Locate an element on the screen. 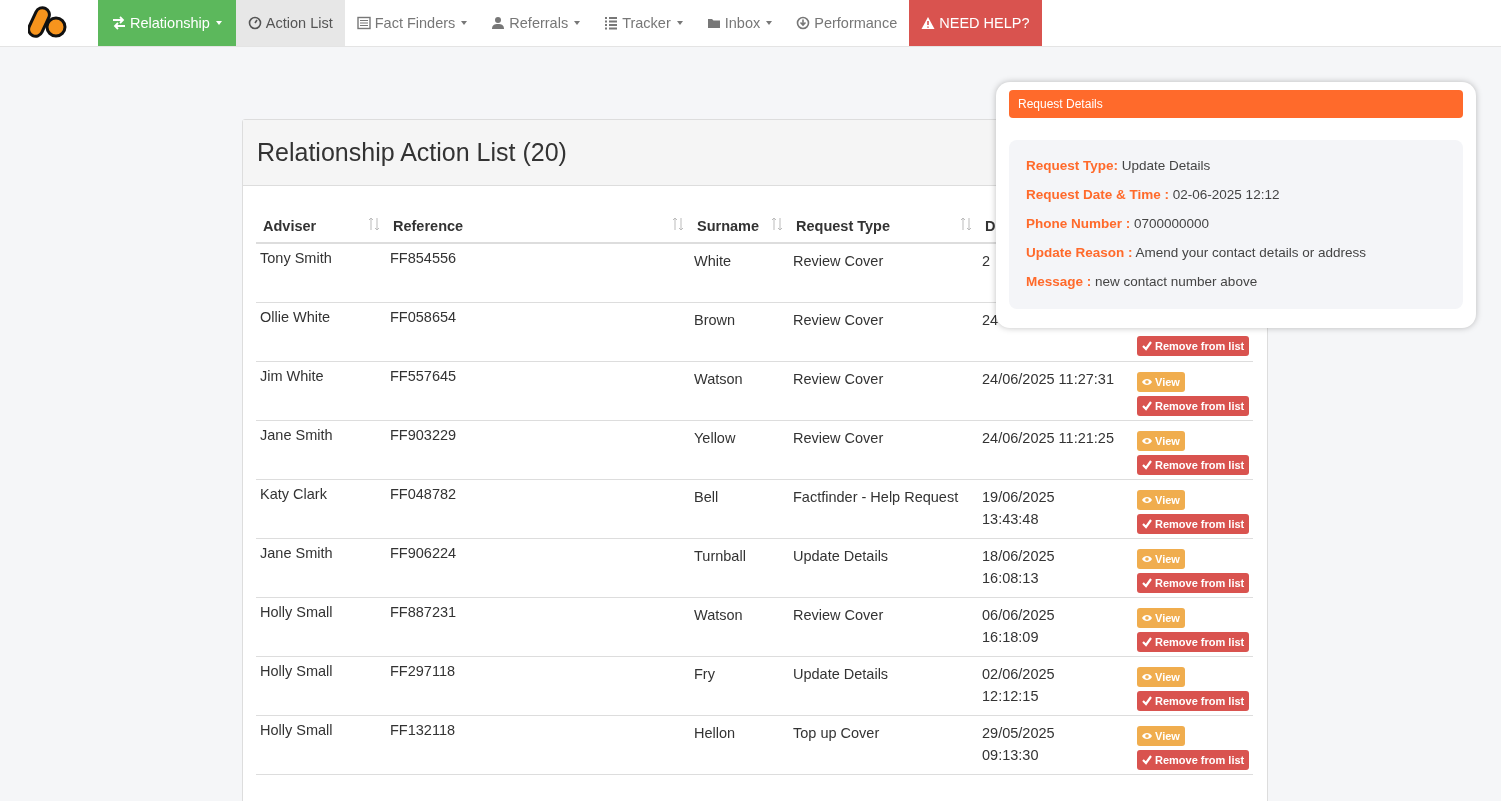 This screenshot has width=1501, height=801. detail-field: Update Reason : Amend your contact details or address is located at coordinates (1236, 252).